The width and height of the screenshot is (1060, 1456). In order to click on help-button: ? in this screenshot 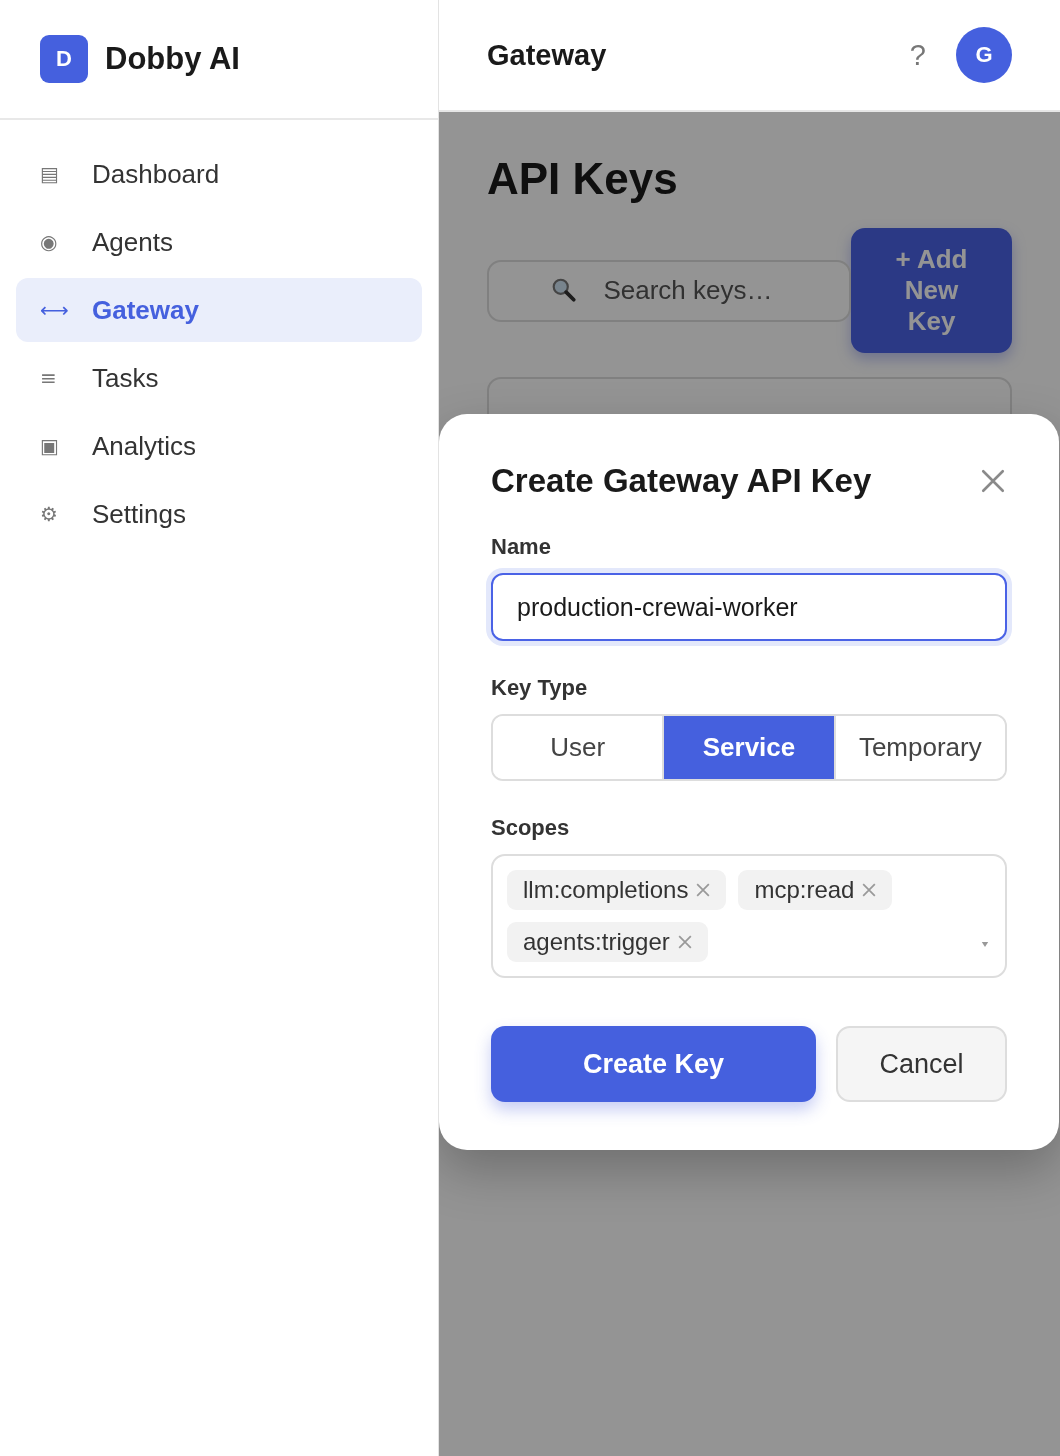, I will do `click(917, 55)`.